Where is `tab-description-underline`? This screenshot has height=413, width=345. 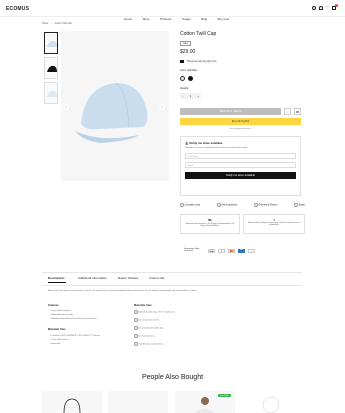 tab-description-underline is located at coordinates (57, 282).